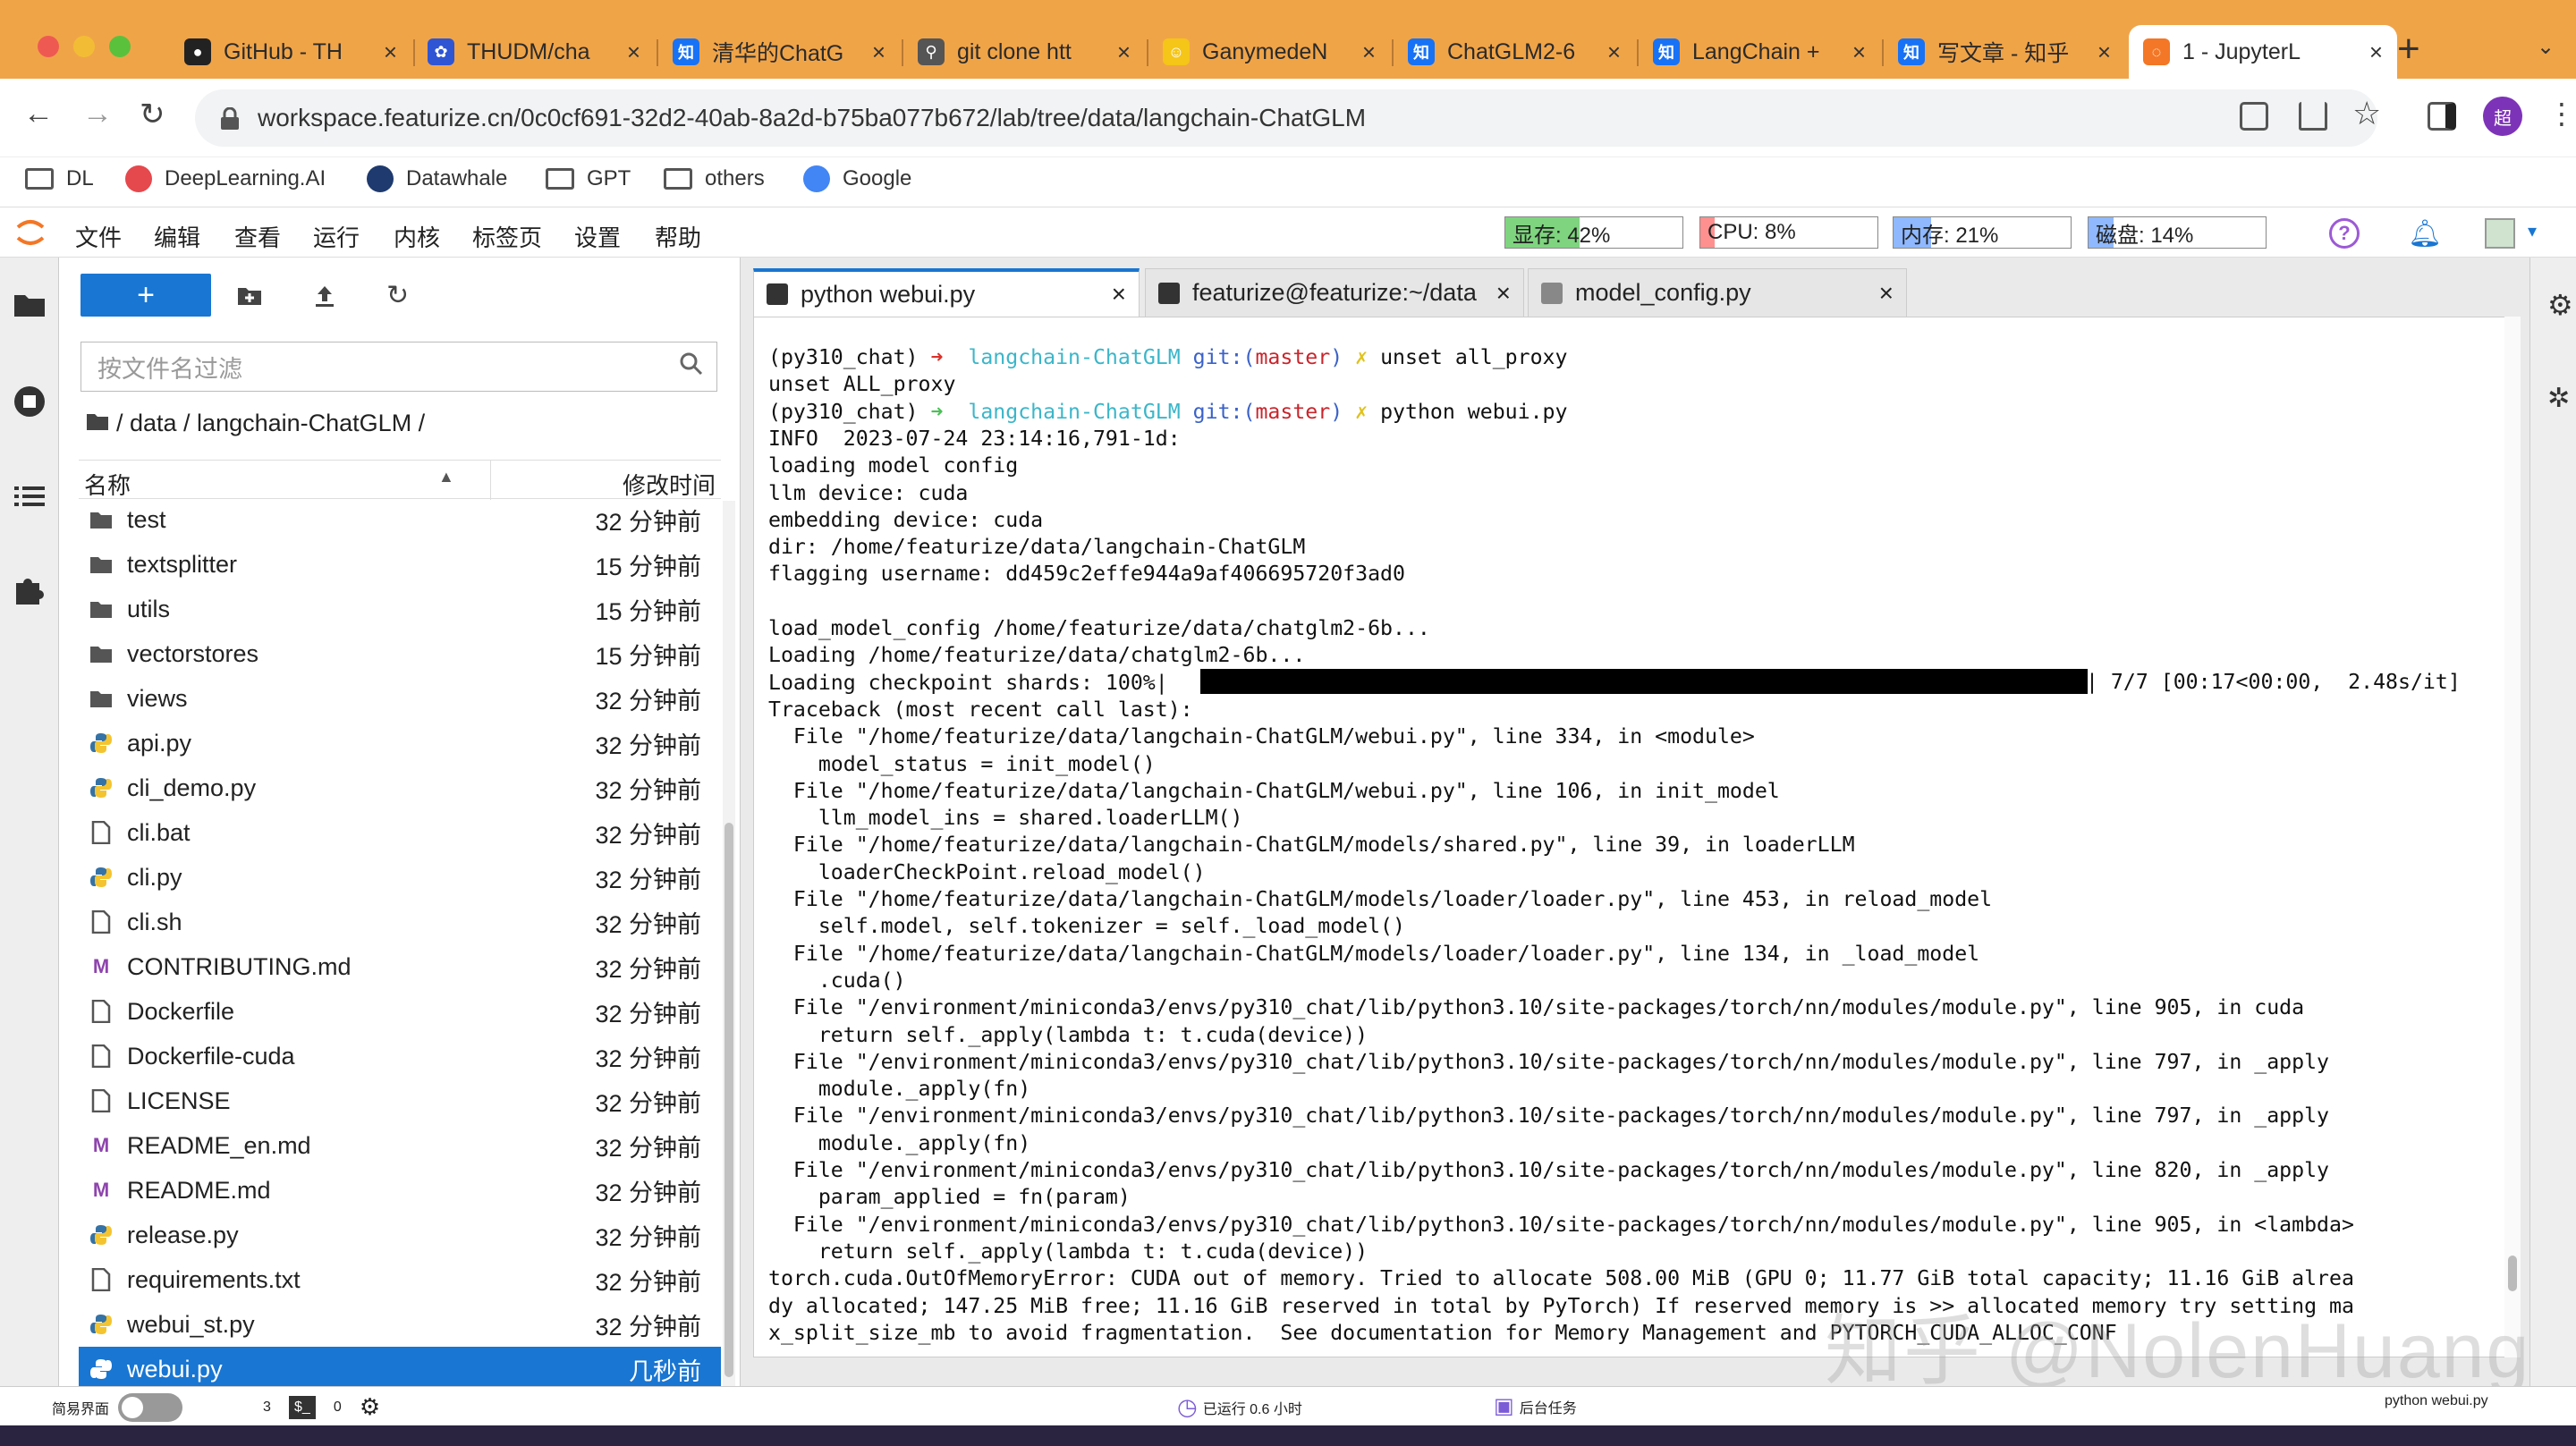 This screenshot has width=2576, height=1446. I want to click on file-browser-folder-icon, so click(30, 305).